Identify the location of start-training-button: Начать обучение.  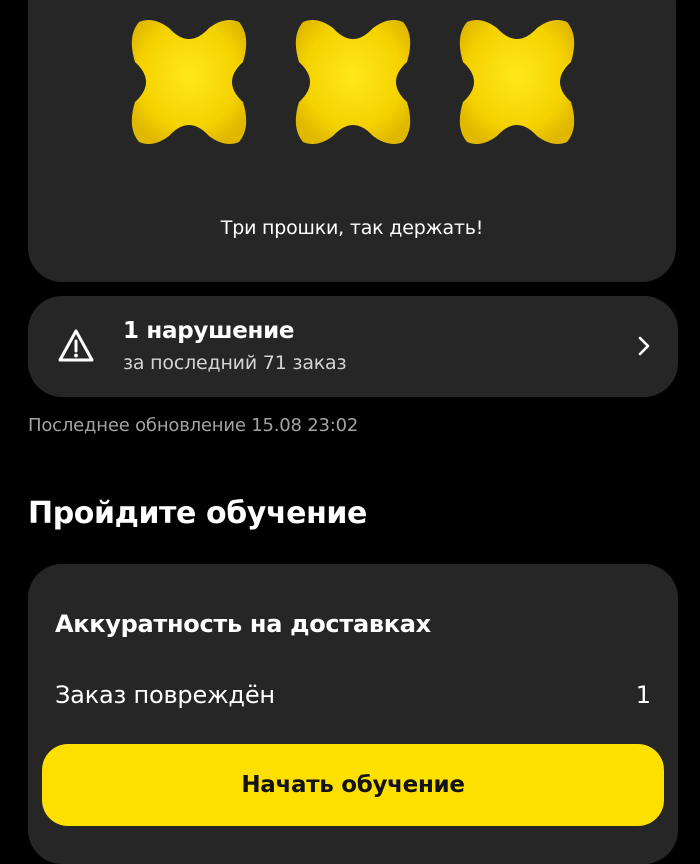
(353, 785).